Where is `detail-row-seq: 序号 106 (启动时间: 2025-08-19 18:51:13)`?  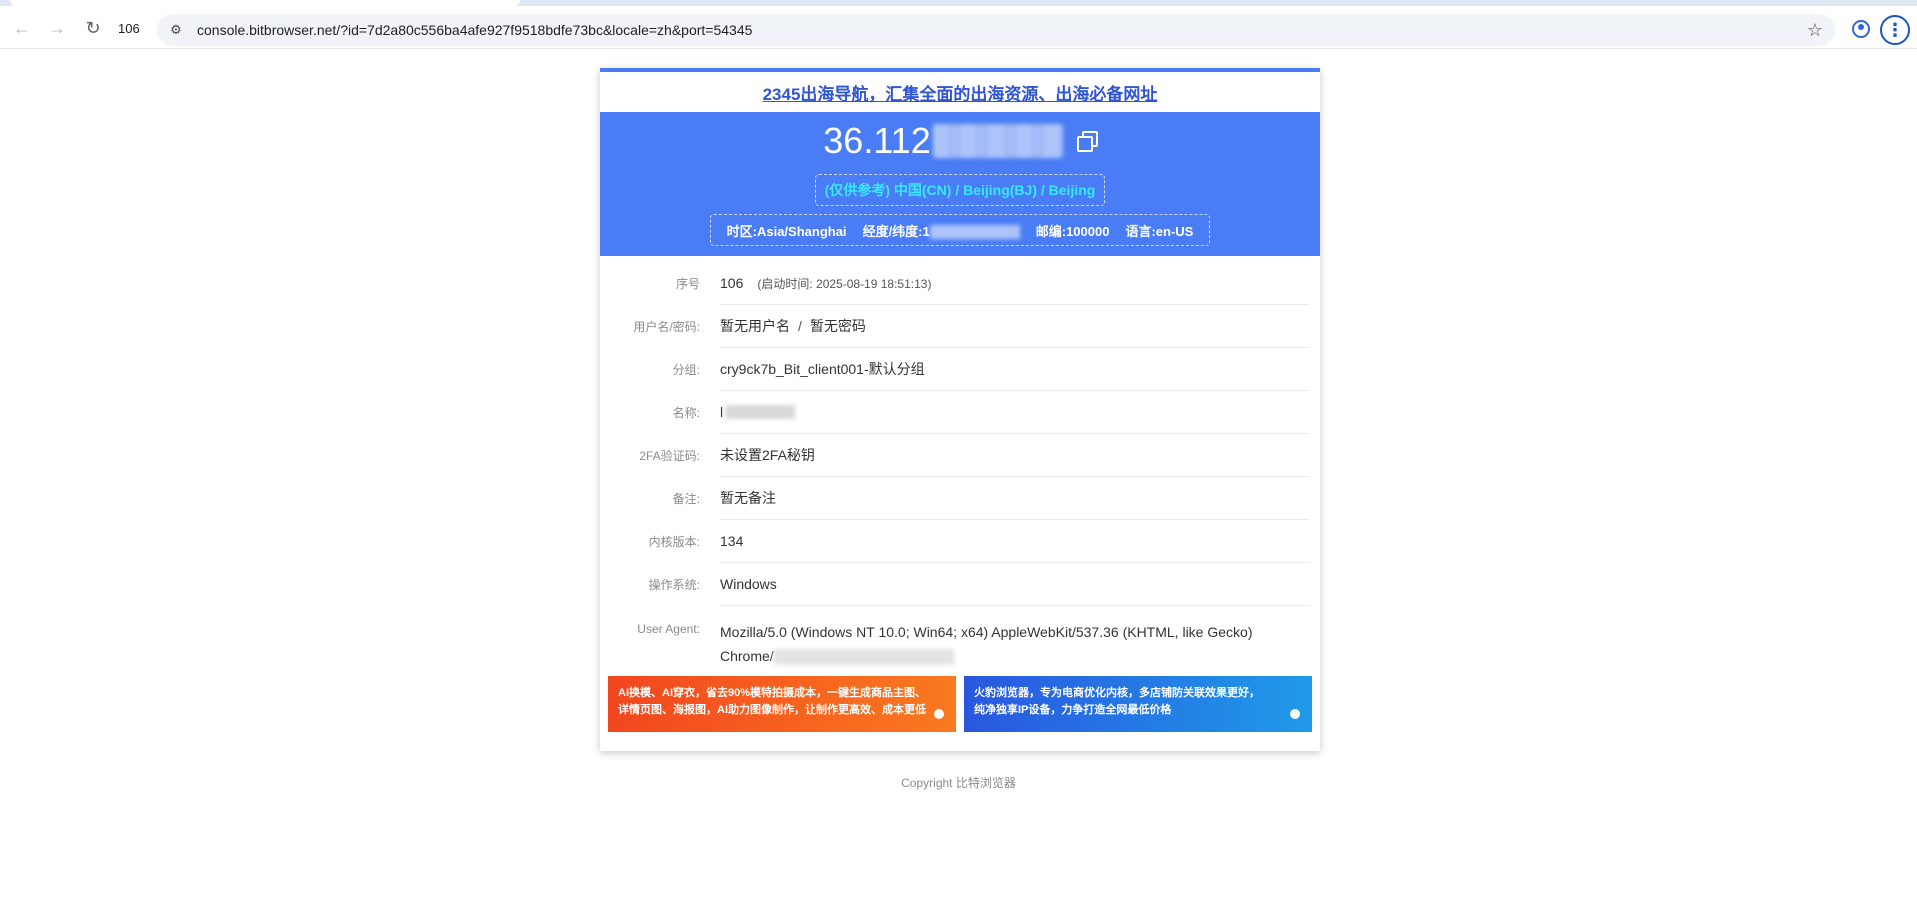 detail-row-seq: 序号 106 (启动时间: 2025-08-19 18:51:13) is located at coordinates (960, 283).